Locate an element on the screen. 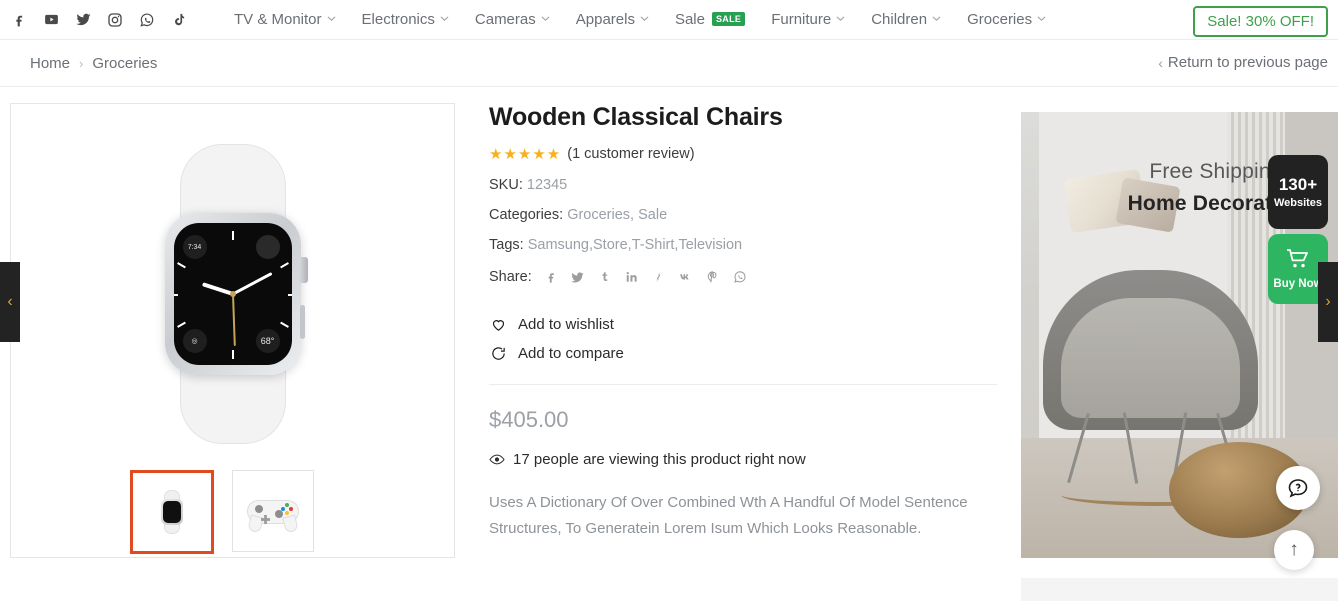 This screenshot has width=1338, height=601. product-price: $405.00 is located at coordinates (529, 419).